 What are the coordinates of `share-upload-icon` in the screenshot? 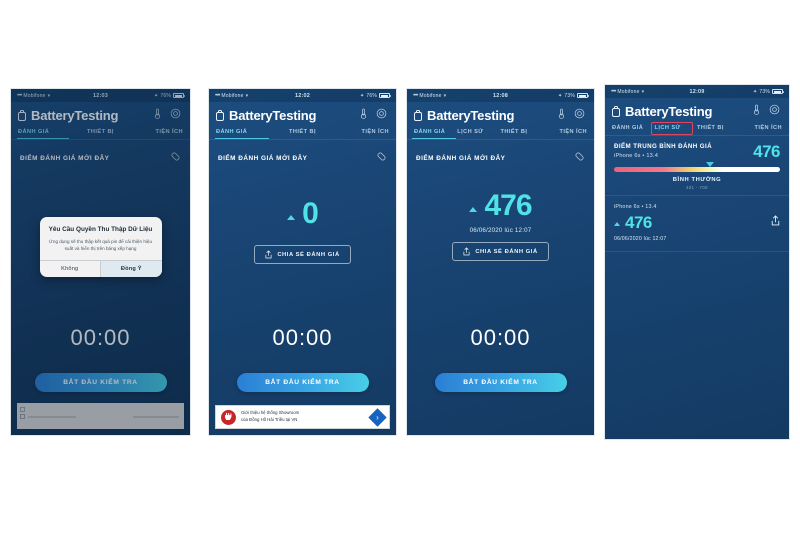 It's located at (466, 251).